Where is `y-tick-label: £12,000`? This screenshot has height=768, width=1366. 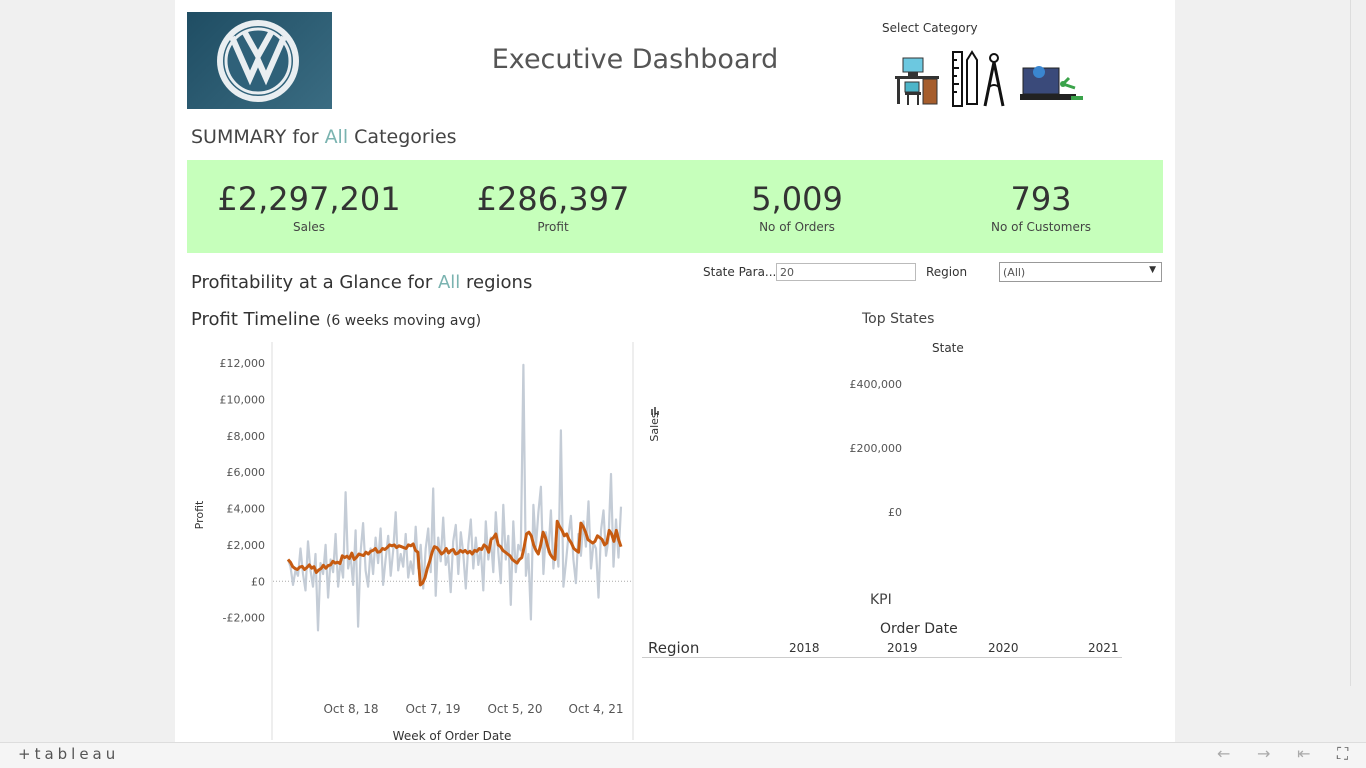
y-tick-label: £12,000 is located at coordinates (243, 363).